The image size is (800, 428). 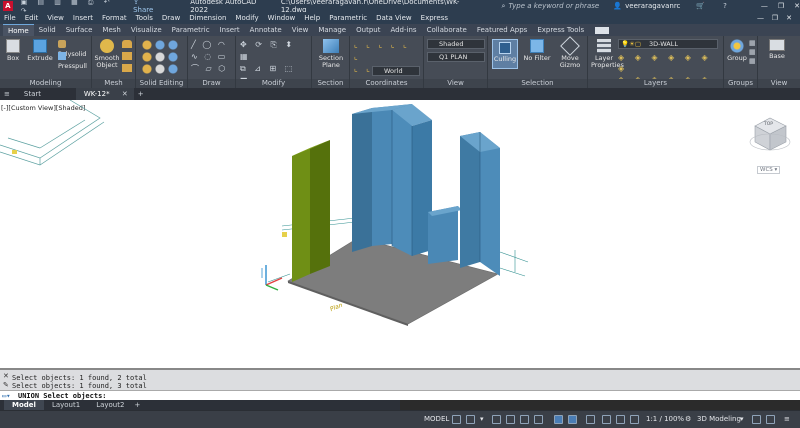 What do you see at coordinates (191, 30) in the screenshot?
I see `tab-parametric: Parametric` at bounding box center [191, 30].